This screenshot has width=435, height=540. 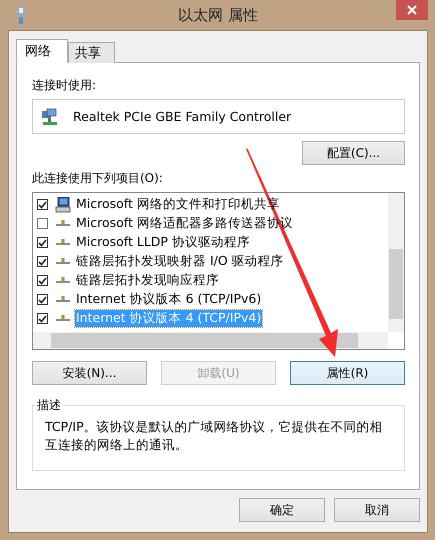 What do you see at coordinates (21, 15) in the screenshot?
I see `network-cable-icon` at bounding box center [21, 15].